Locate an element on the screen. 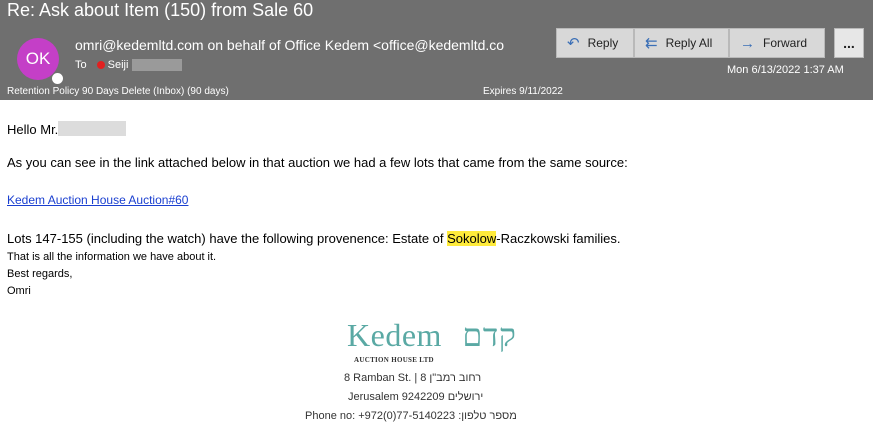 Image resolution: width=873 pixels, height=441 pixels. closing-line: Best regards, is located at coordinates (40, 274).